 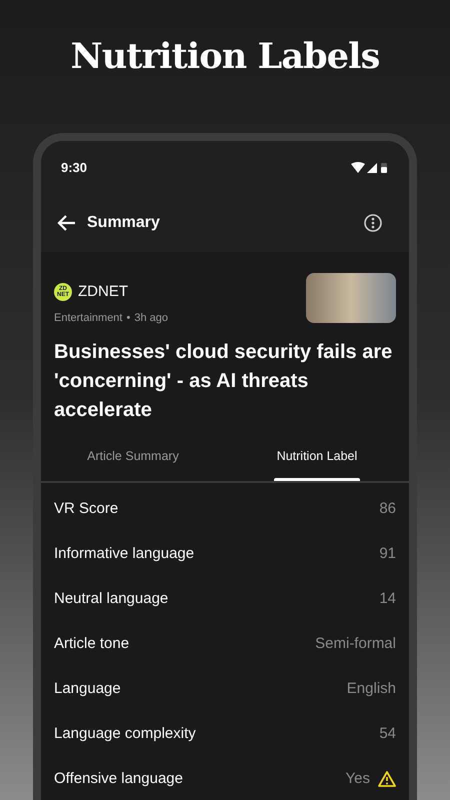 What do you see at coordinates (124, 554) in the screenshot?
I see `metric-label: Informative language` at bounding box center [124, 554].